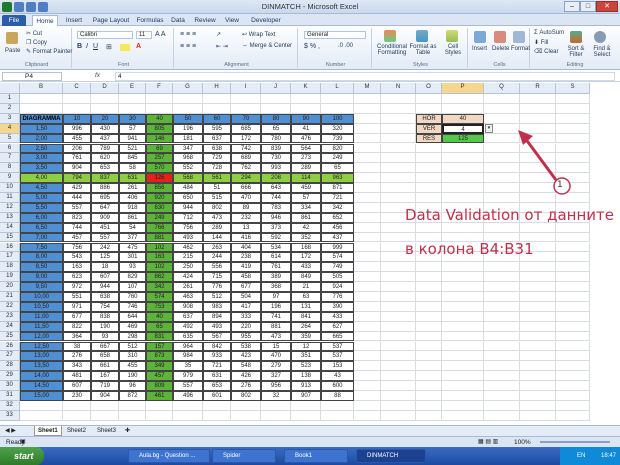 The height and width of the screenshot is (465, 620). What do you see at coordinates (391, 456) in the screenshot?
I see `taskbar-item-4: DINMATCH` at bounding box center [391, 456].